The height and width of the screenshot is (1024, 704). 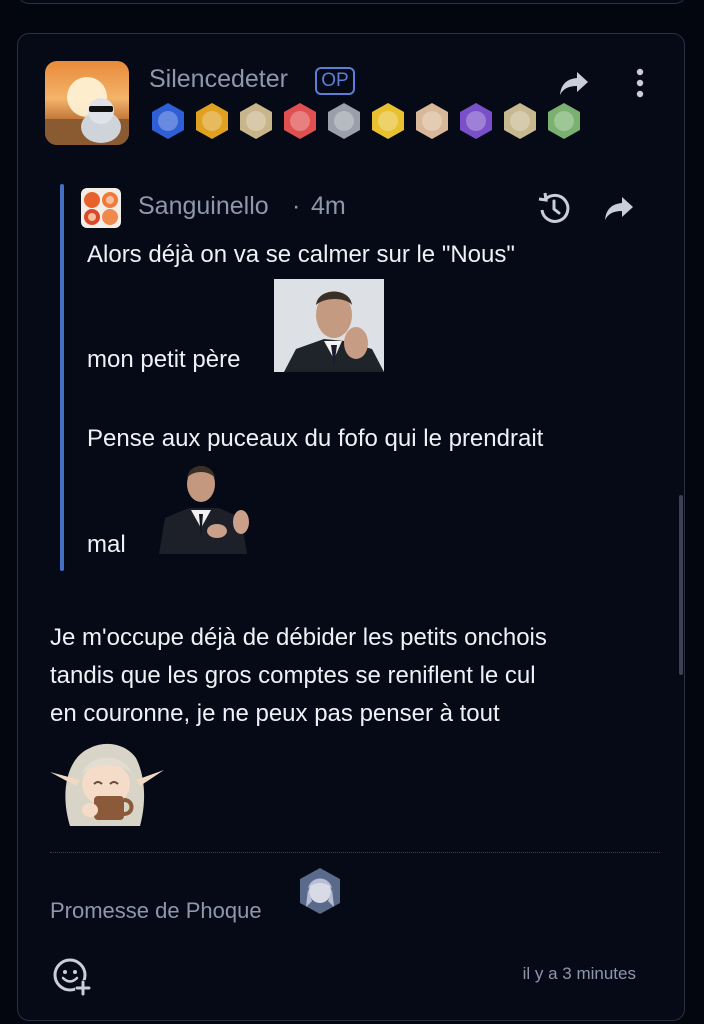 What do you see at coordinates (72, 977) in the screenshot?
I see `add-reaction-icon` at bounding box center [72, 977].